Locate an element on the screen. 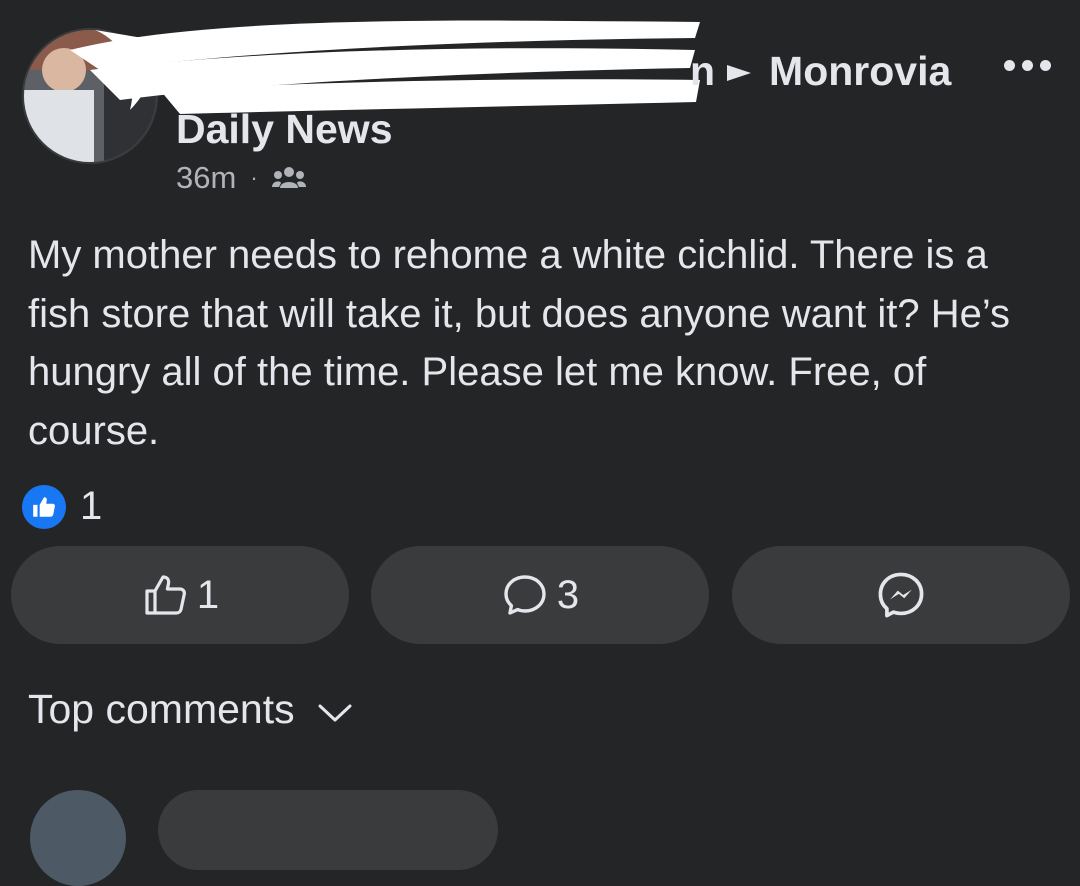  comment-sort-selector: Top comments is located at coordinates (190, 709).